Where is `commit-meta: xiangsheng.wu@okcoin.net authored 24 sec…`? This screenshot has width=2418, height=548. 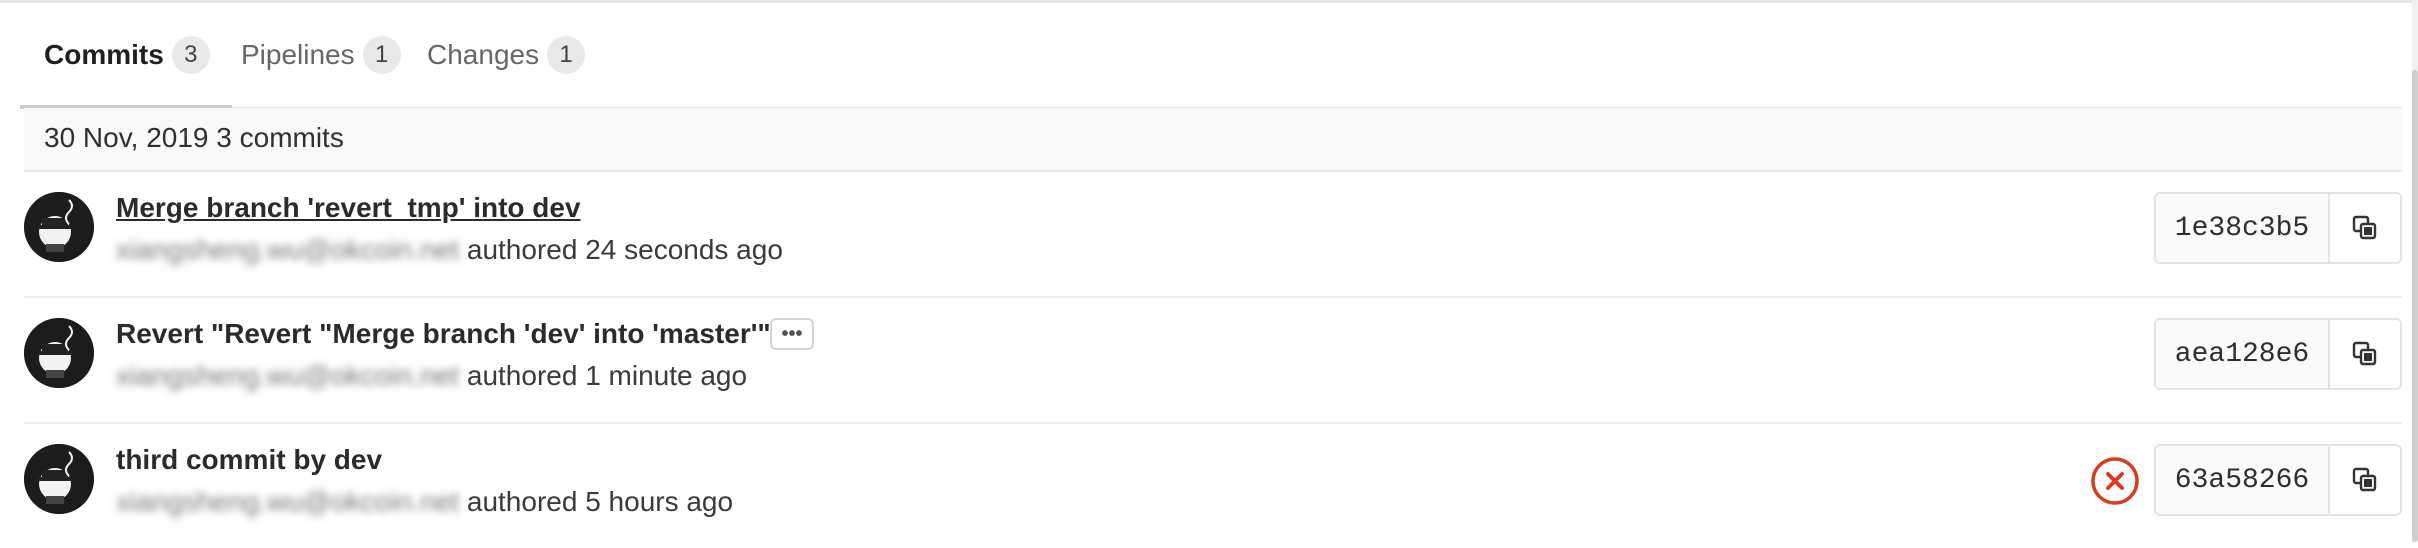
commit-meta: xiangsheng.wu@okcoin.net authored 24 sec… is located at coordinates (449, 250).